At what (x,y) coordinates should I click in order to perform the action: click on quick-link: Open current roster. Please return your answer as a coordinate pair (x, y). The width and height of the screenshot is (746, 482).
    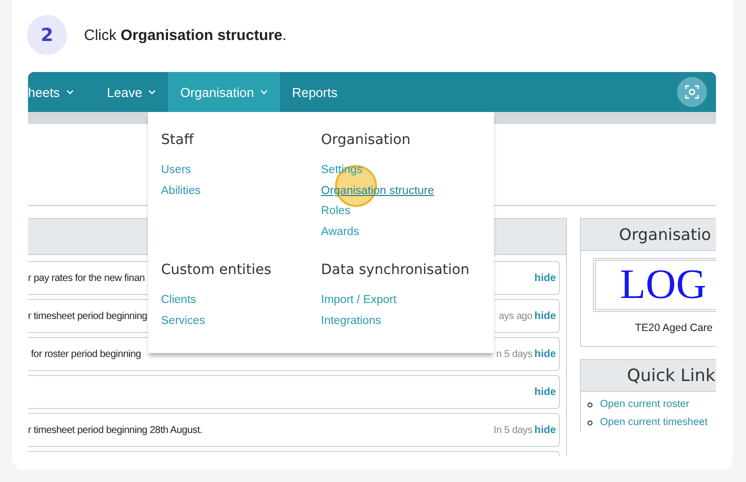
    Looking at the image, I should click on (645, 404).